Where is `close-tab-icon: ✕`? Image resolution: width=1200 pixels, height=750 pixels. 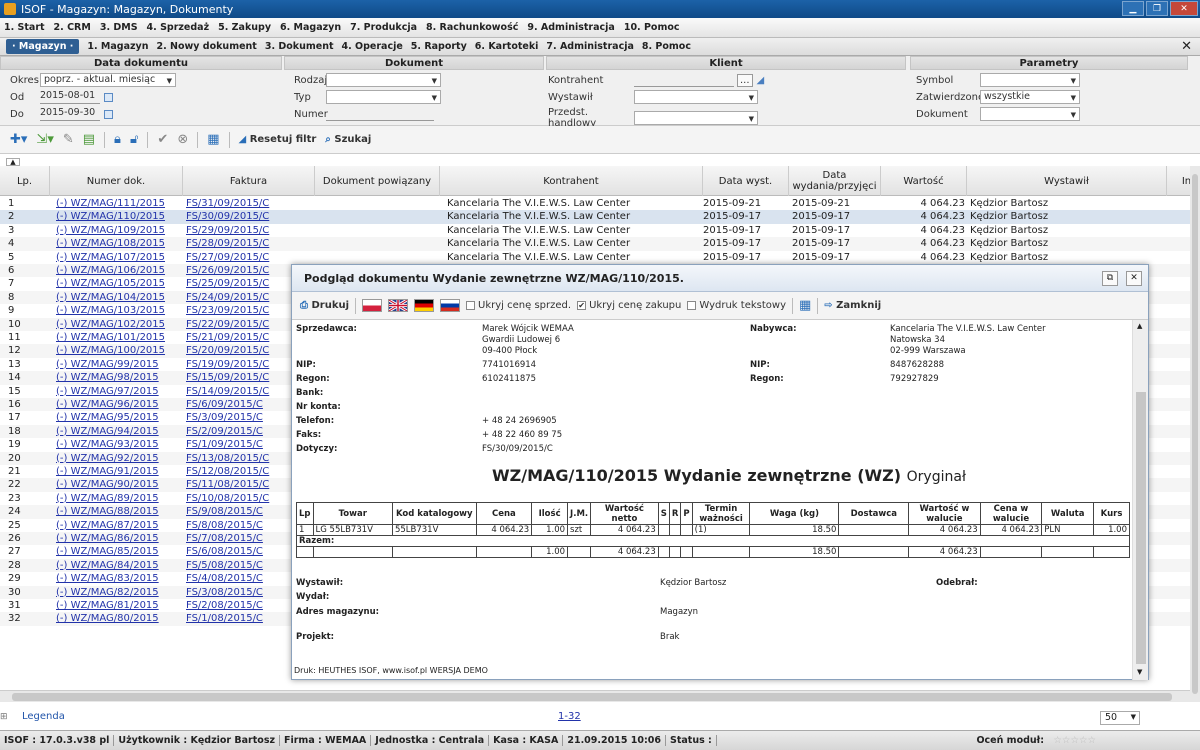
close-tab-icon: ✕ is located at coordinates (1186, 46).